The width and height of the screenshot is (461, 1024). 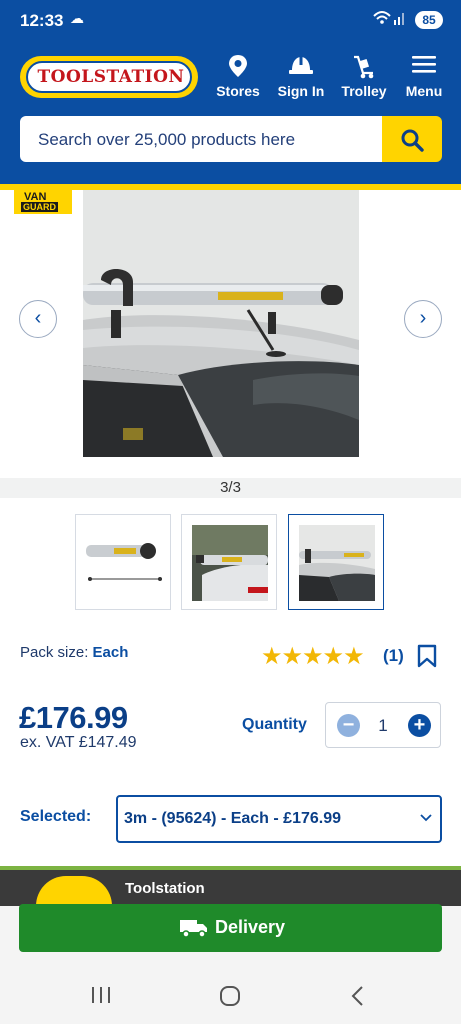 I want to click on quantity-increase-button: +, so click(x=419, y=725).